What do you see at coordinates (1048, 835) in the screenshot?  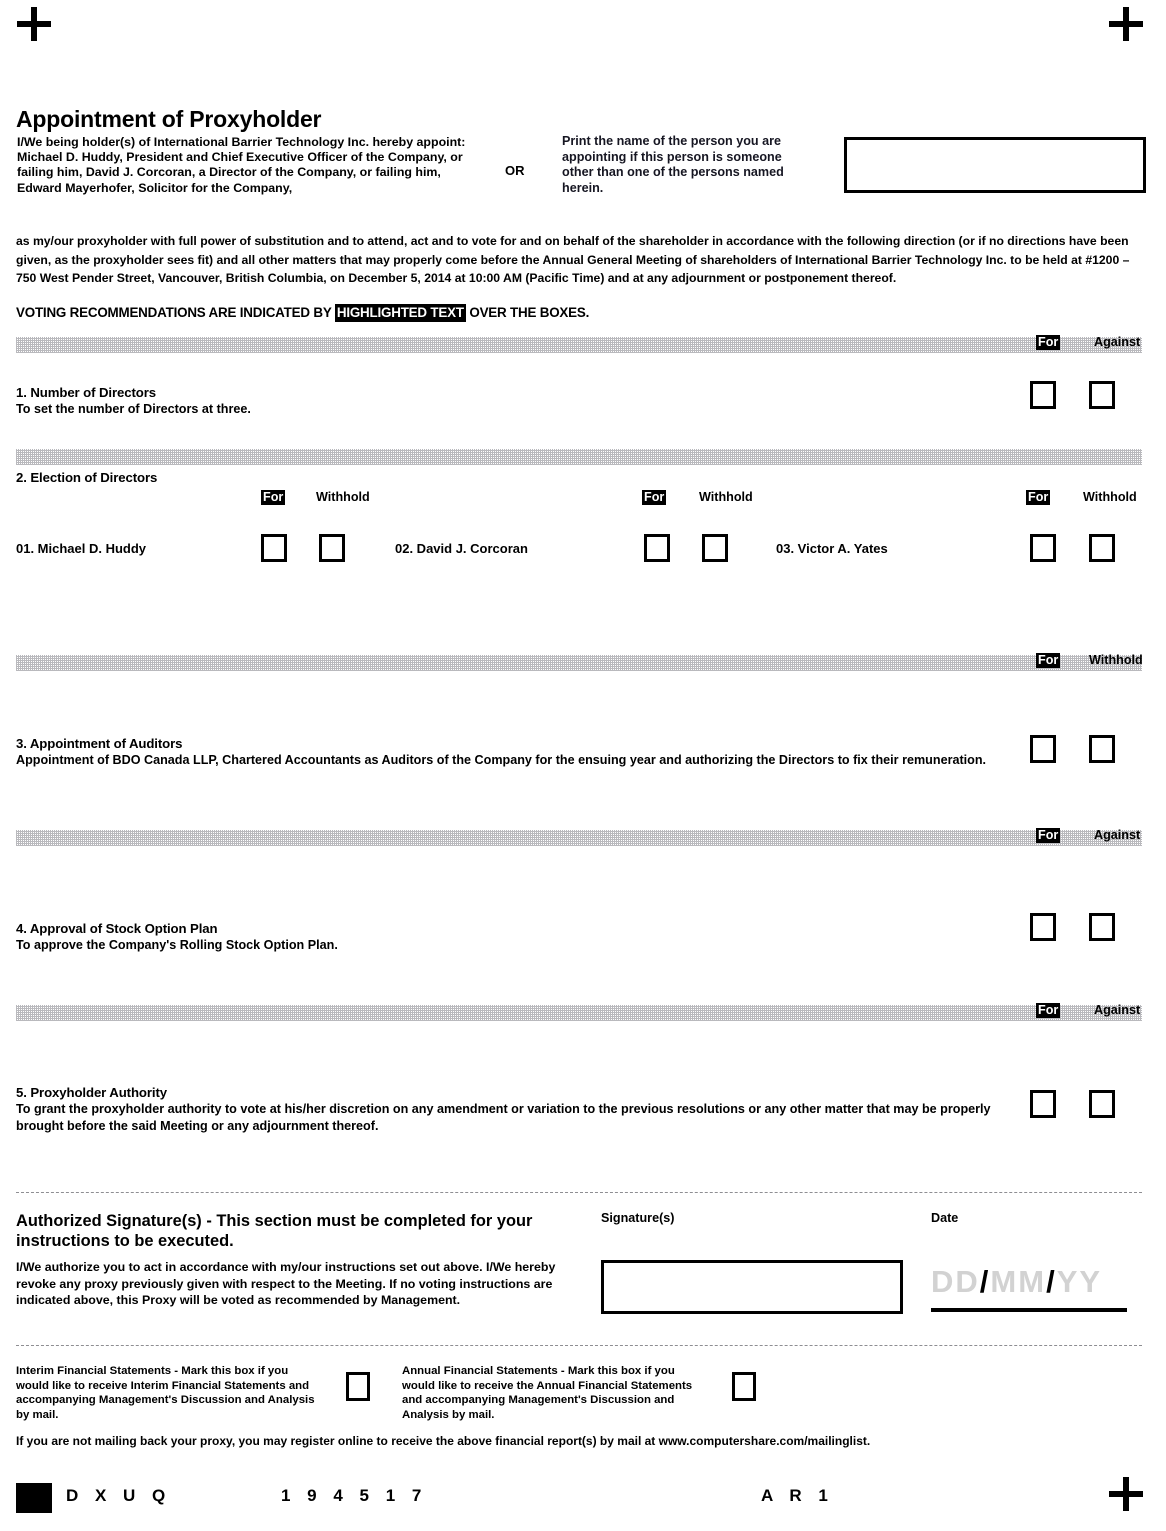 I see `item-4-for-label: For` at bounding box center [1048, 835].